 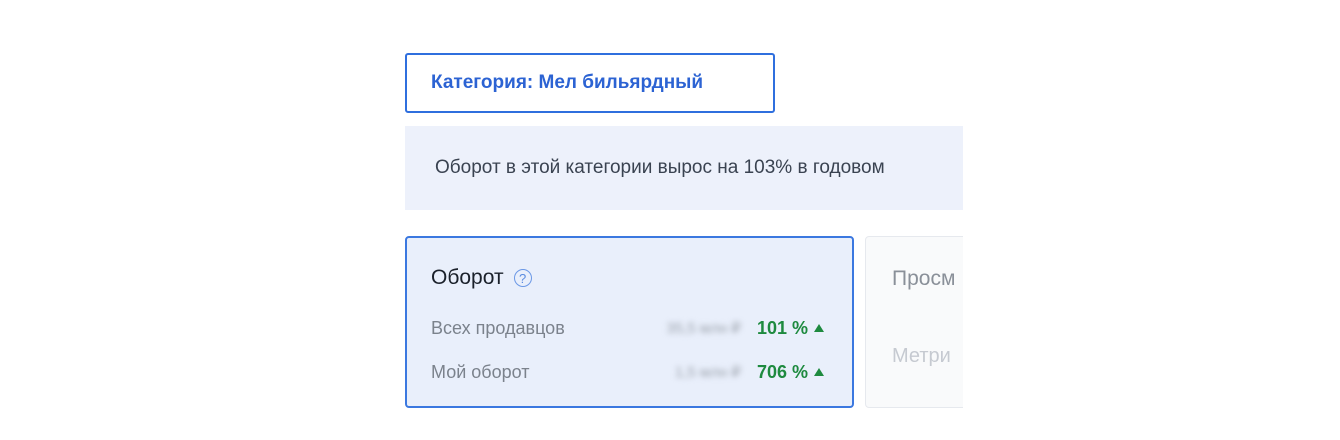 I want to click on metric-percent: 706 %, so click(x=782, y=371).